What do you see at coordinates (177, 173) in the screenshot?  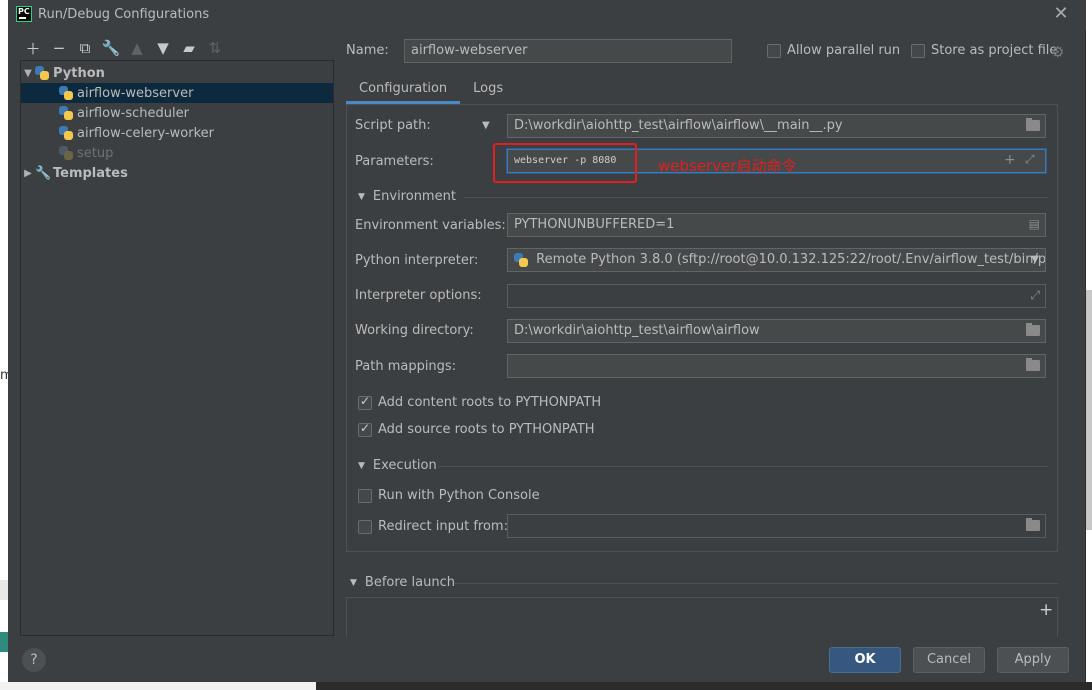 I see `tree-group-templates: ▶ 🔧 Templates` at bounding box center [177, 173].